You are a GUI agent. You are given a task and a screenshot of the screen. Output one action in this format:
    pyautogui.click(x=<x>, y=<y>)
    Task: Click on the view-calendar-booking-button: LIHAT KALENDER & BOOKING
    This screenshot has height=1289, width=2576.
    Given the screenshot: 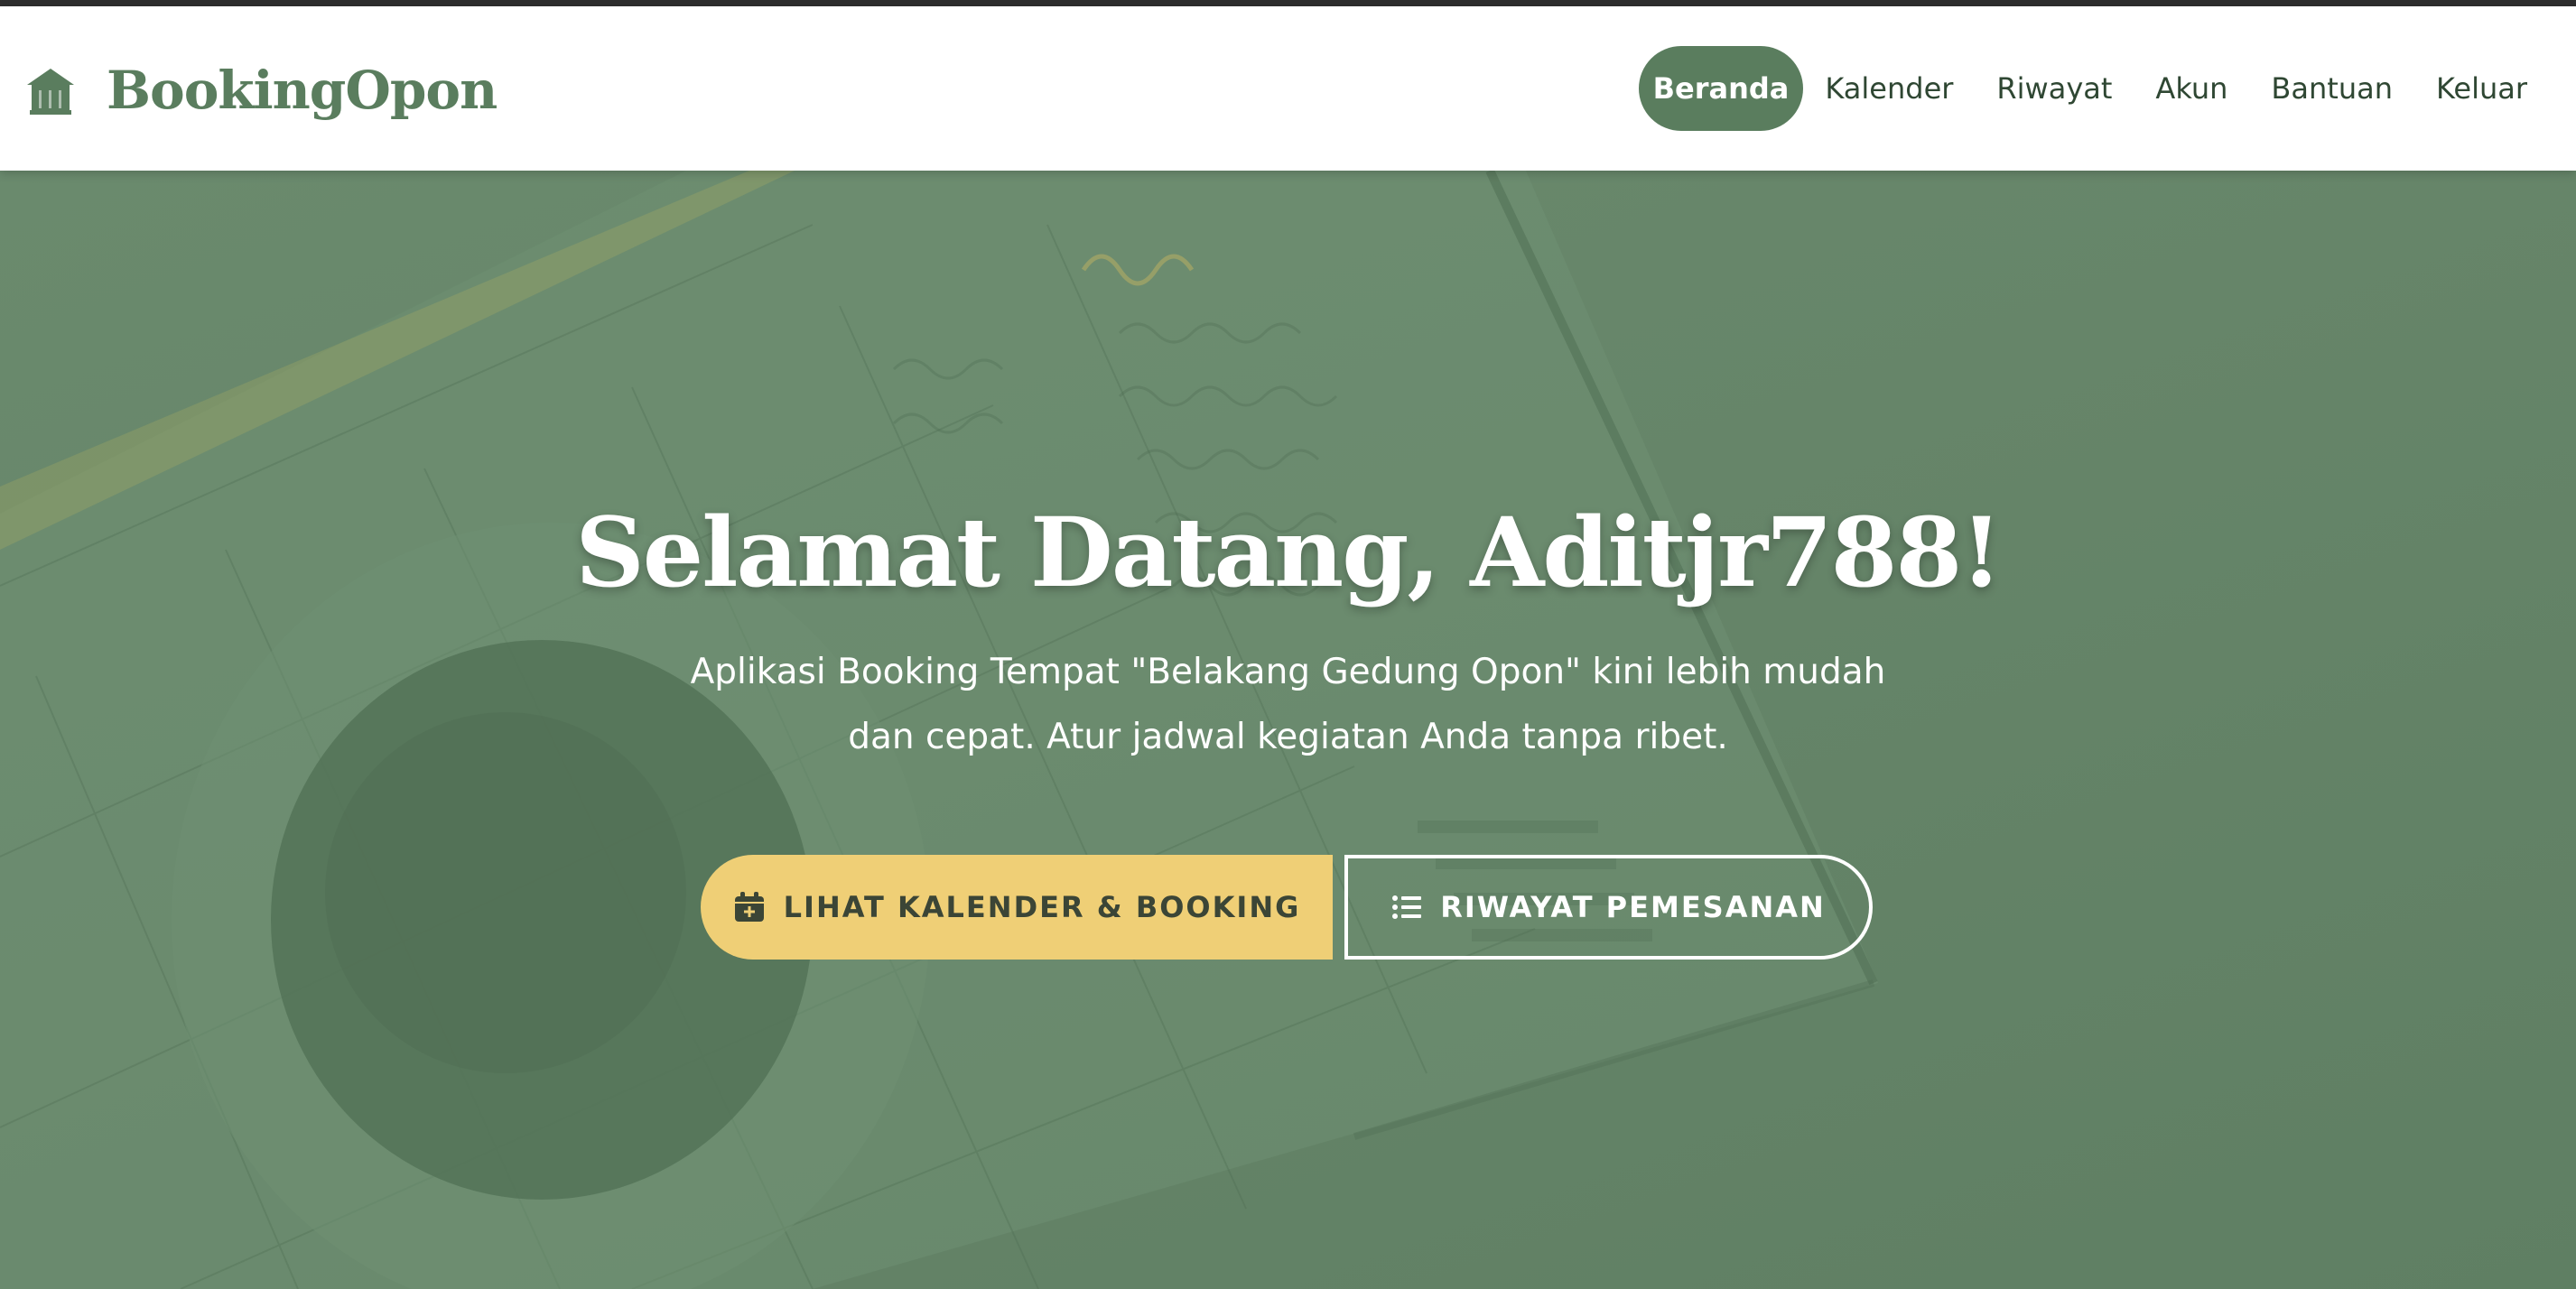 What is the action you would take?
    pyautogui.click(x=1017, y=907)
    